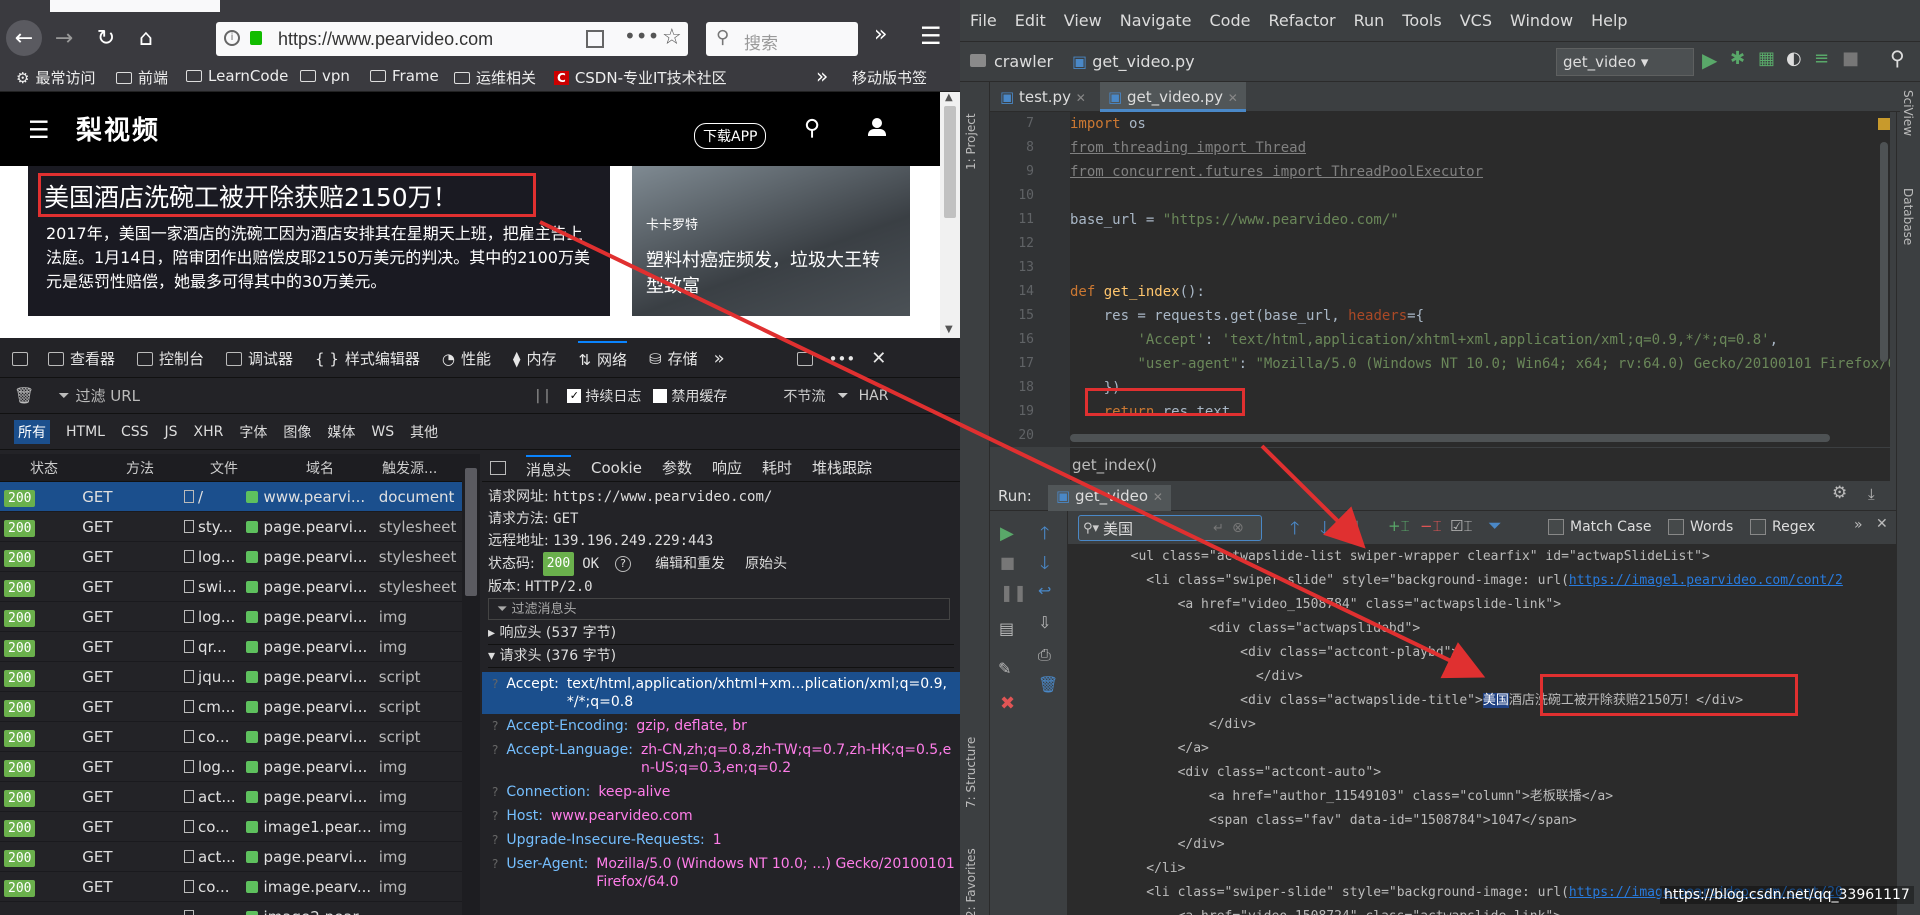 This screenshot has width=1920, height=915. Describe the element at coordinates (874, 396) in the screenshot. I see `har-menu: HAR` at that location.